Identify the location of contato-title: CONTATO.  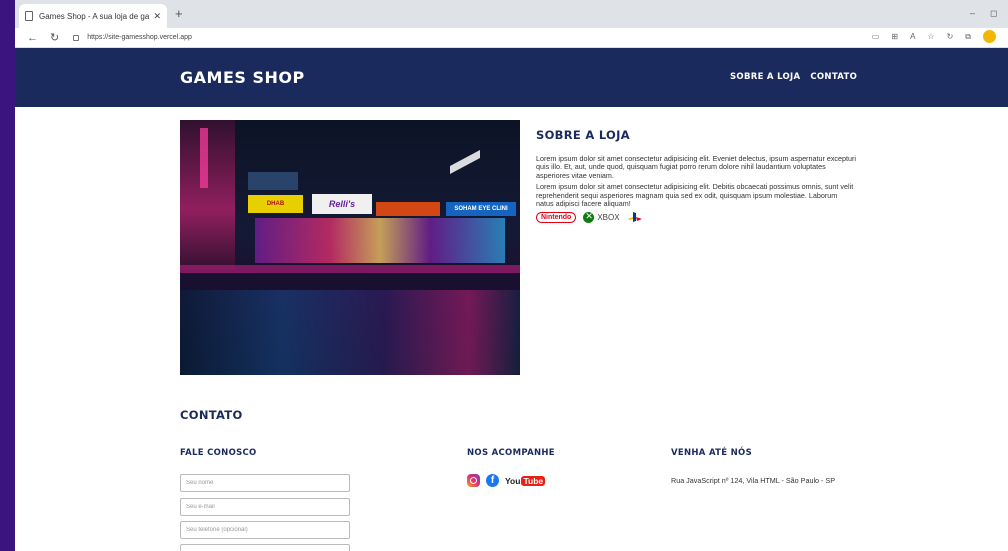
(211, 415).